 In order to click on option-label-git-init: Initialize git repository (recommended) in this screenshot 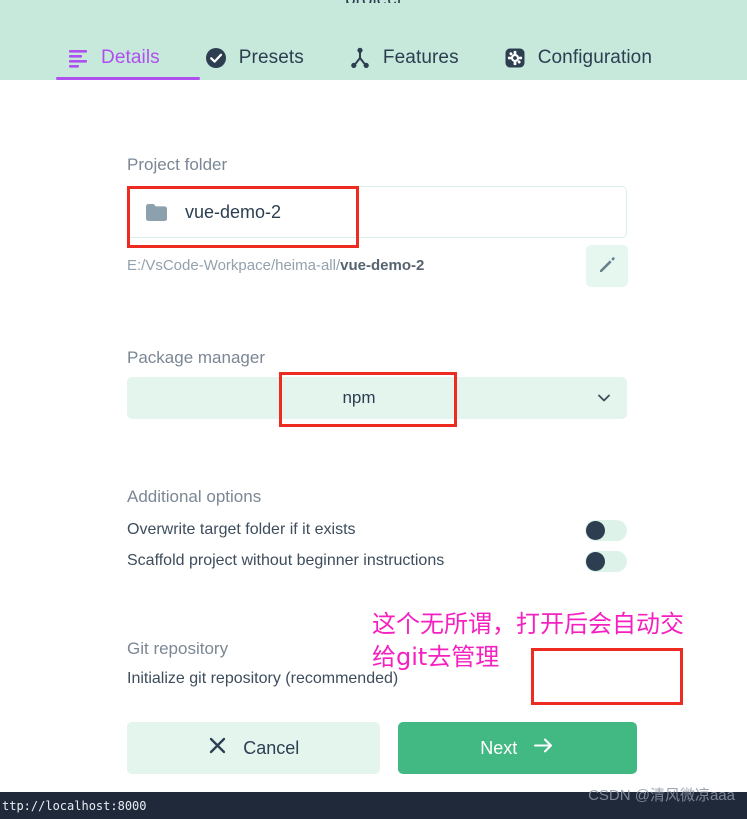, I will do `click(263, 678)`.